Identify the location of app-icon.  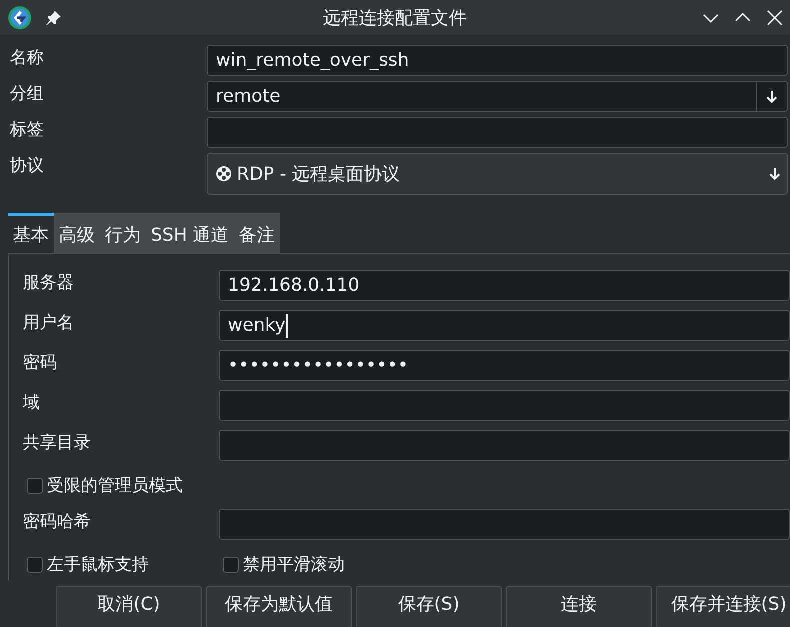
(20, 18).